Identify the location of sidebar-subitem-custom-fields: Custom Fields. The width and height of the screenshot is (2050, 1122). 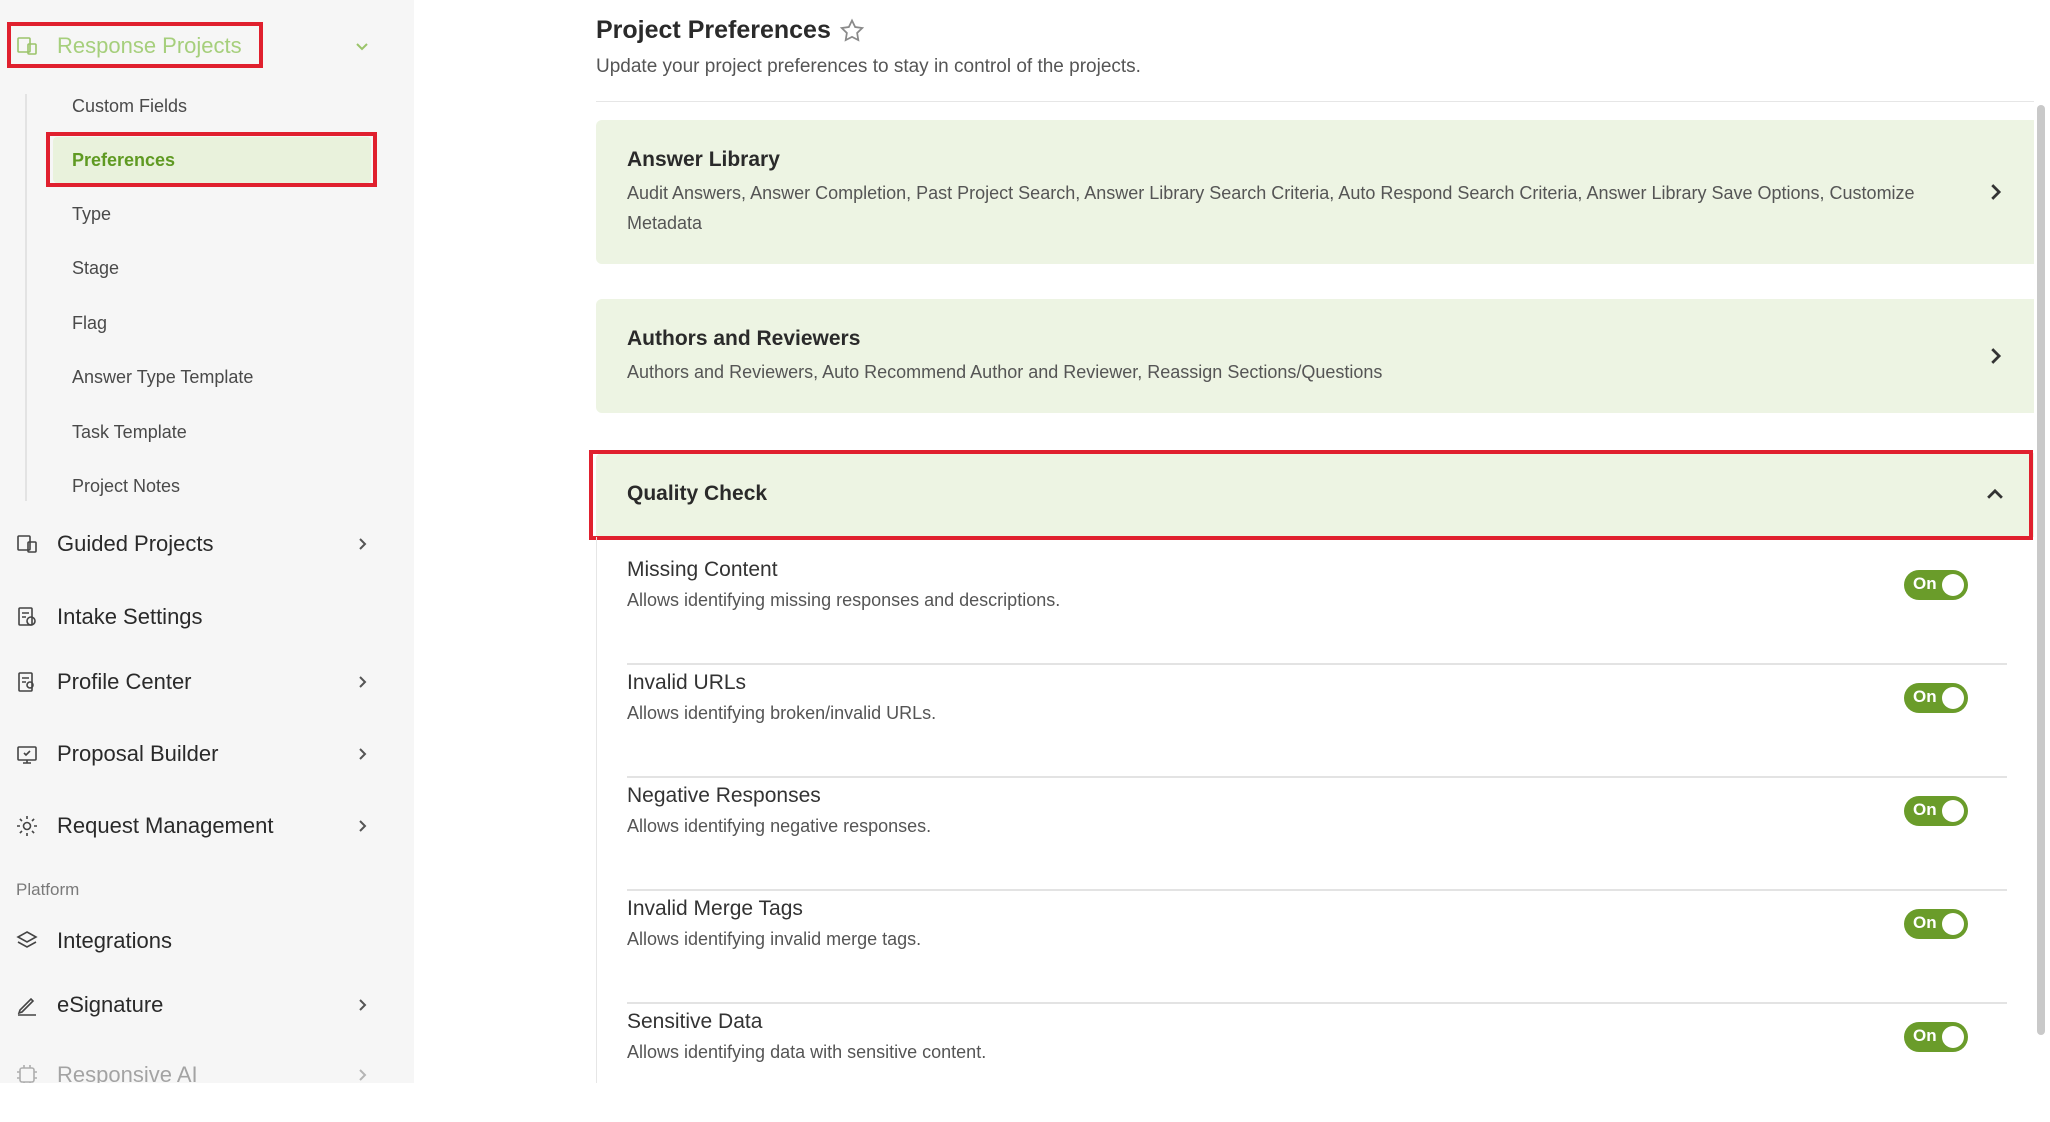
(129, 106).